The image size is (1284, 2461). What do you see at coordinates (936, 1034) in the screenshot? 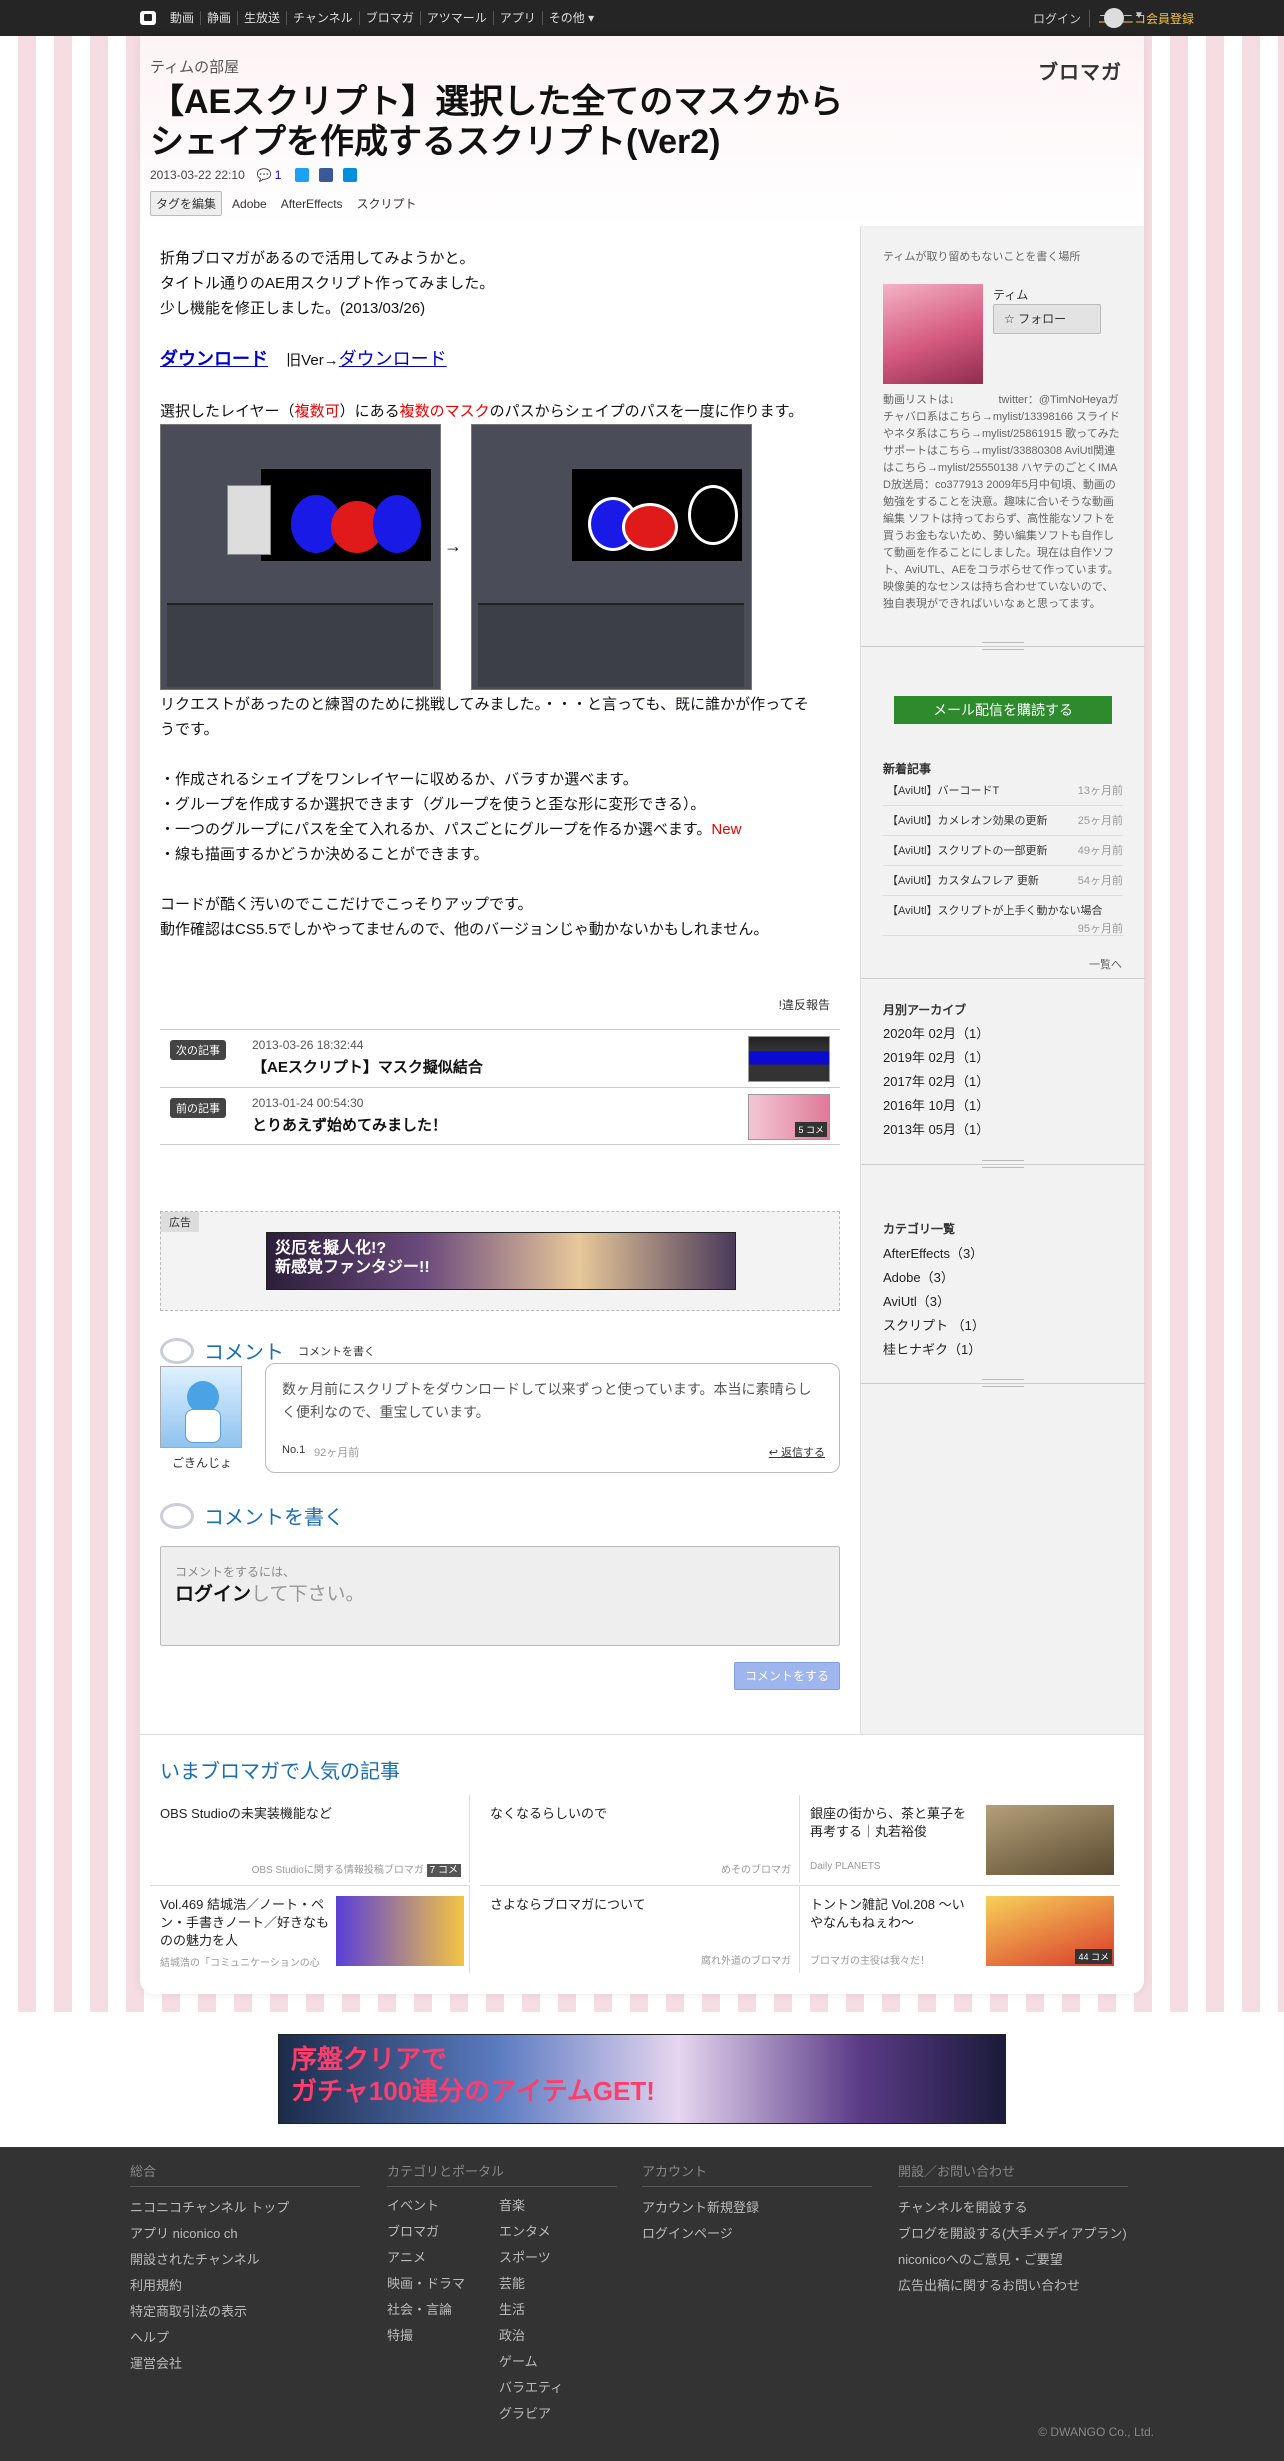
I see `archive-item: 2020年 02月（1）` at bounding box center [936, 1034].